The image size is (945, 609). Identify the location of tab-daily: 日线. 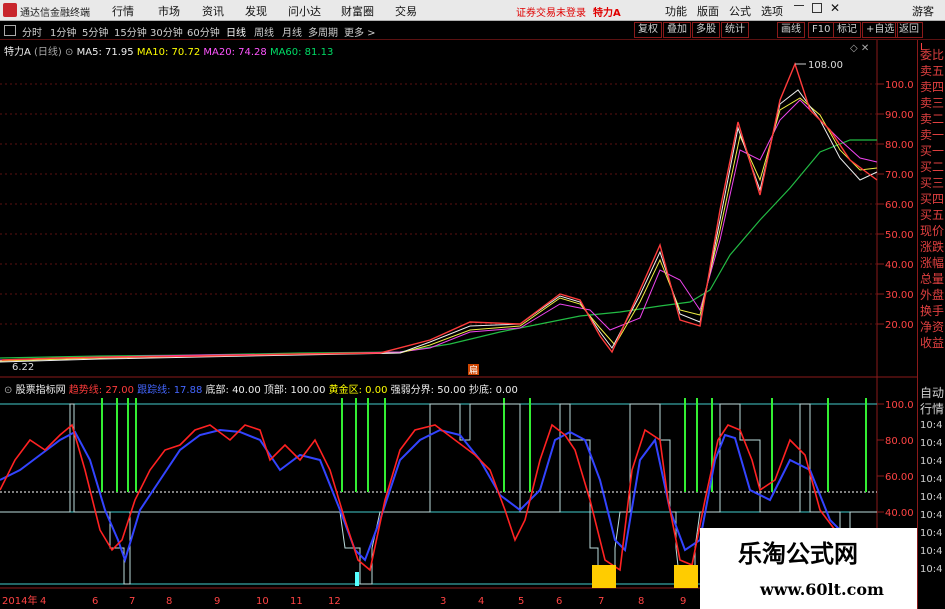
(236, 31).